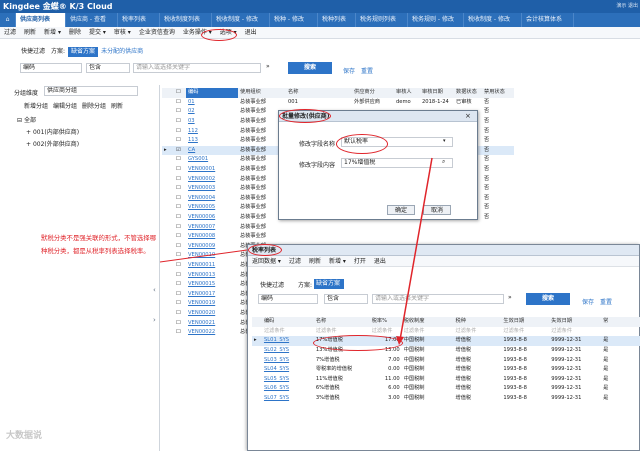 The image size is (640, 451). What do you see at coordinates (400, 340) in the screenshot?
I see `annotation-arrowhead` at bounding box center [400, 340].